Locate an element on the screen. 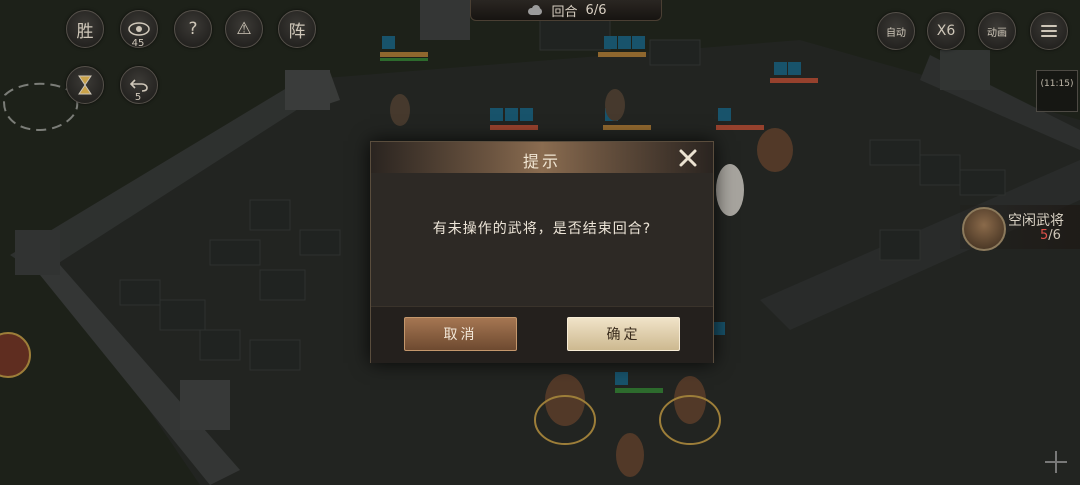 This screenshot has height=485, width=1080. cancel-button: 取消 is located at coordinates (460, 334).